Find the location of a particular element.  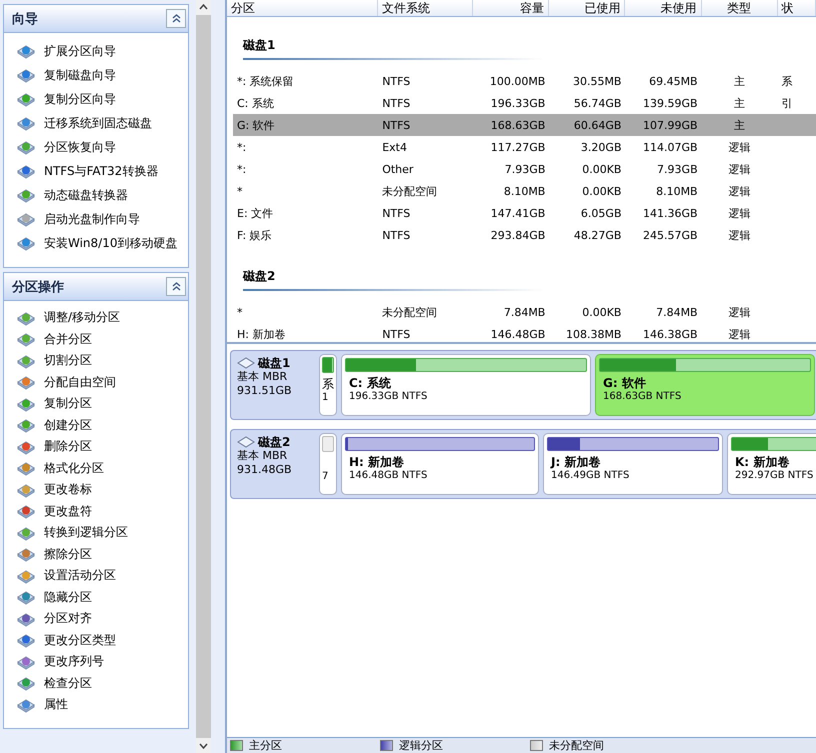

partition-block: C: 系统 196.33GB NTFS is located at coordinates (466, 385).